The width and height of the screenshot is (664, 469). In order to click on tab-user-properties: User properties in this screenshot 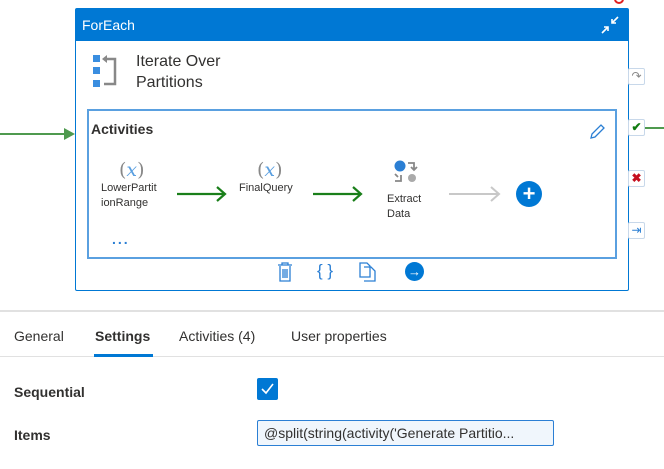, I will do `click(339, 336)`.